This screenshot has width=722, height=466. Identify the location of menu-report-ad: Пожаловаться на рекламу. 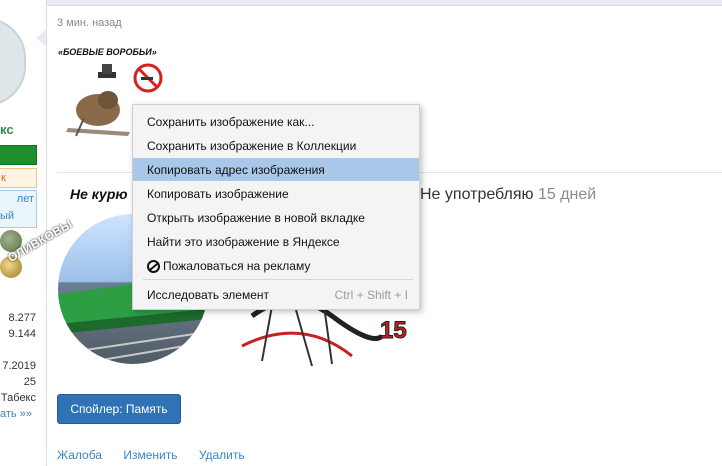
(276, 265).